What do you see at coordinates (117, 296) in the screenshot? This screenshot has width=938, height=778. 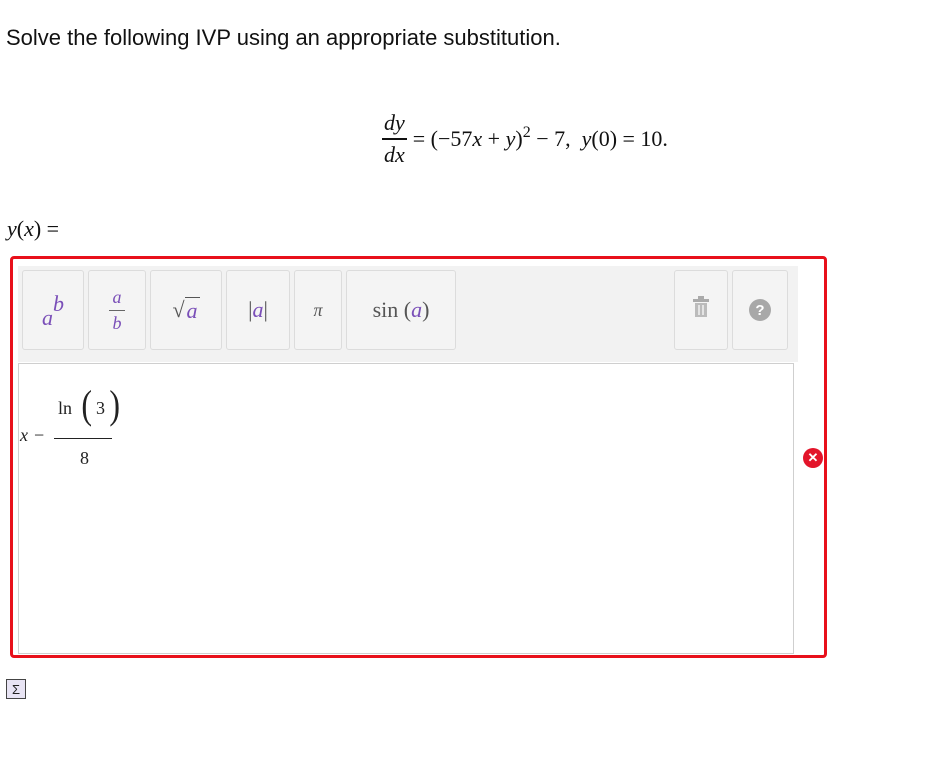 I see `fraction-numerator: a` at bounding box center [117, 296].